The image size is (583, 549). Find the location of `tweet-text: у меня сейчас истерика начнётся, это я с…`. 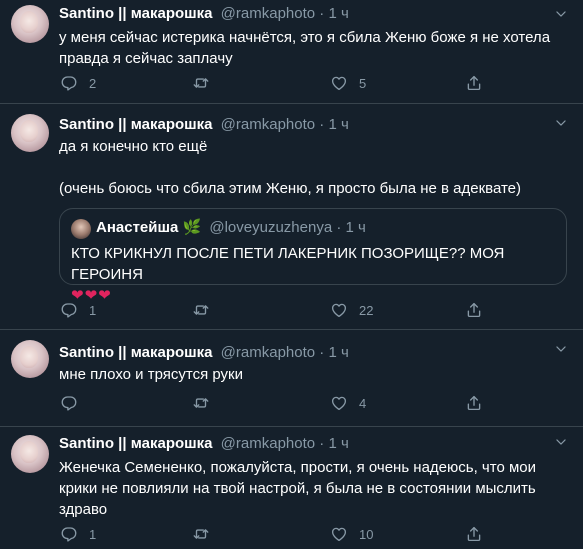

tweet-text: у меня сейчас истерика начнётся, это я с… is located at coordinates (309, 48).